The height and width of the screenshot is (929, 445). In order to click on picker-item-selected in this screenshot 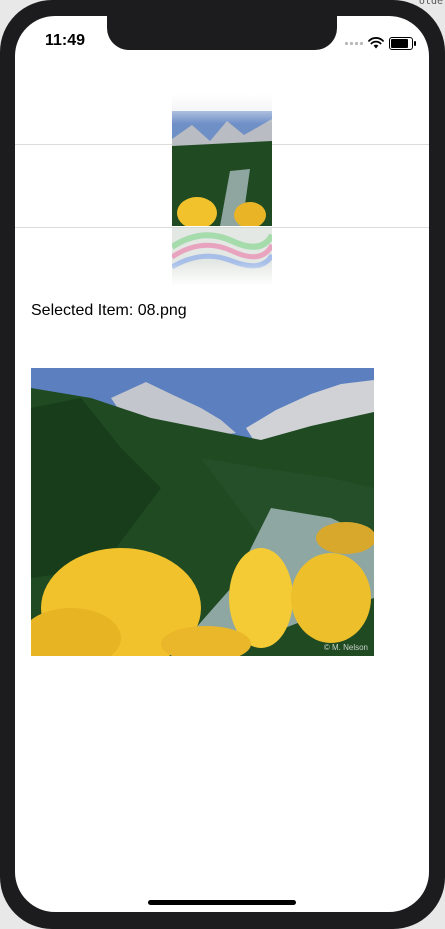, I will do `click(222, 168)`.